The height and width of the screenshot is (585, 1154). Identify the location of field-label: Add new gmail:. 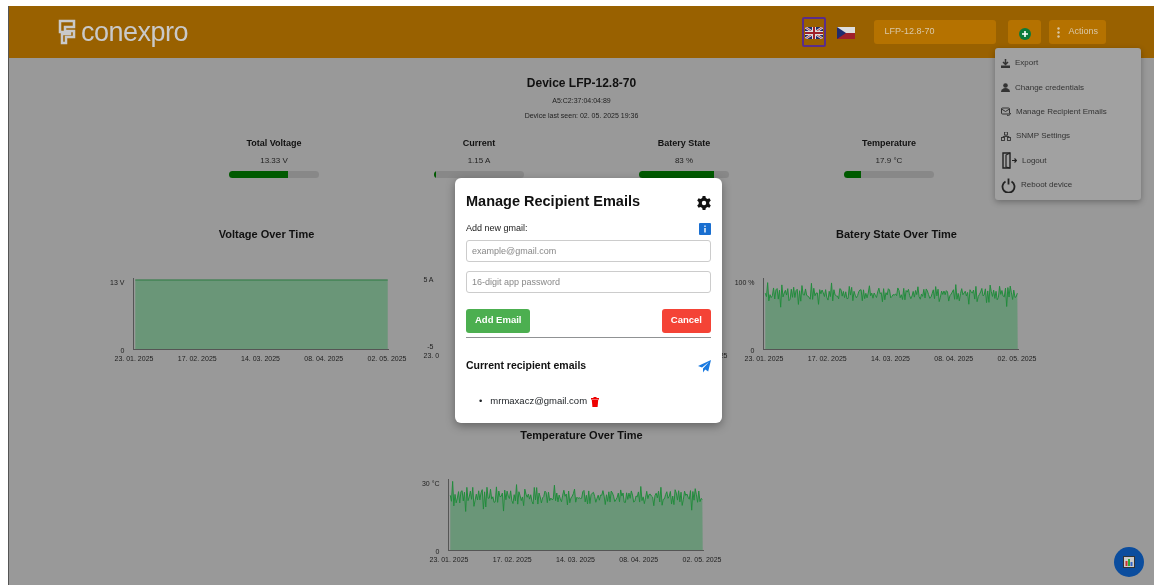
(497, 228).